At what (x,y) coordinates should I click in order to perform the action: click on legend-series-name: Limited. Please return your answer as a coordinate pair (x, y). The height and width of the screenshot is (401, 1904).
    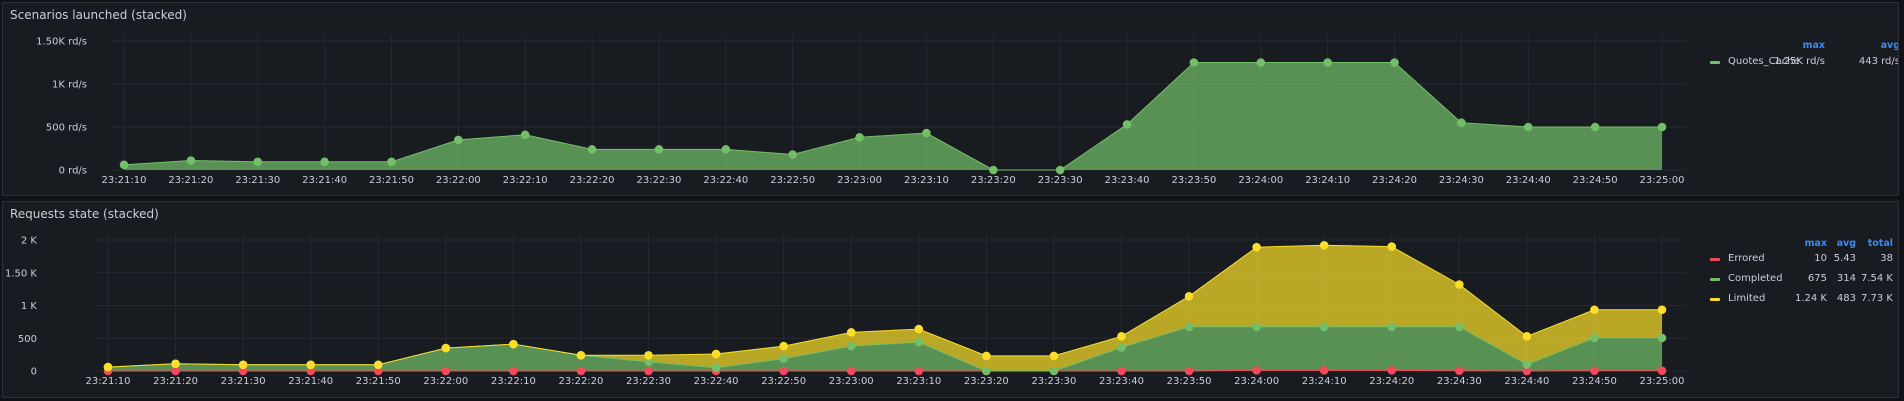
    Looking at the image, I should click on (1747, 298).